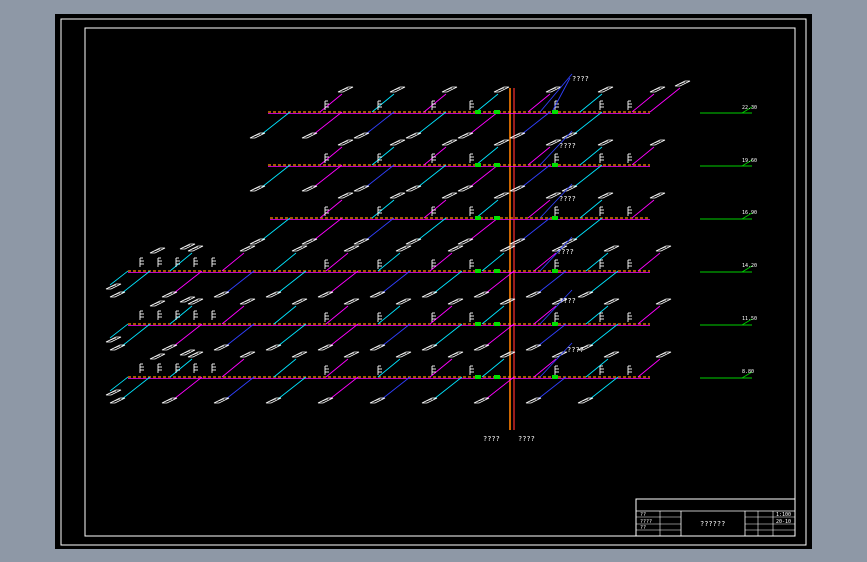 The image size is (867, 562). Describe the element at coordinates (749, 213) in the screenshot. I see `level-mark-3: 16.90` at that location.